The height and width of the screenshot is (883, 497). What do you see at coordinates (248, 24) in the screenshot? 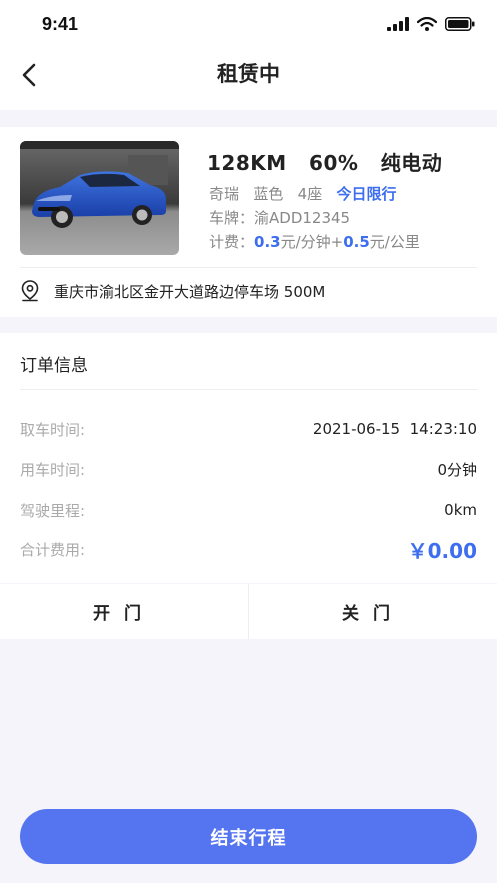
I see `status-bar: 9:41` at bounding box center [248, 24].